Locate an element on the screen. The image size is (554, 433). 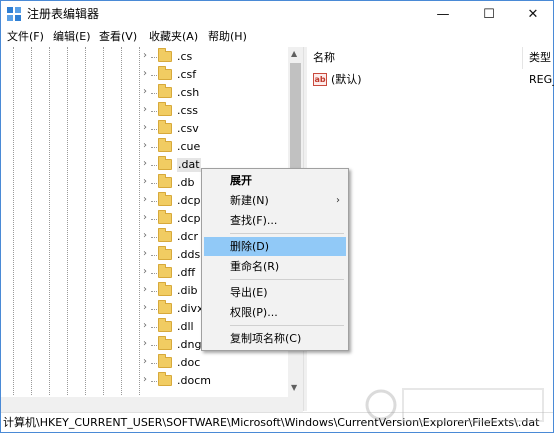
tree-item: › .csh is located at coordinates (215, 93).